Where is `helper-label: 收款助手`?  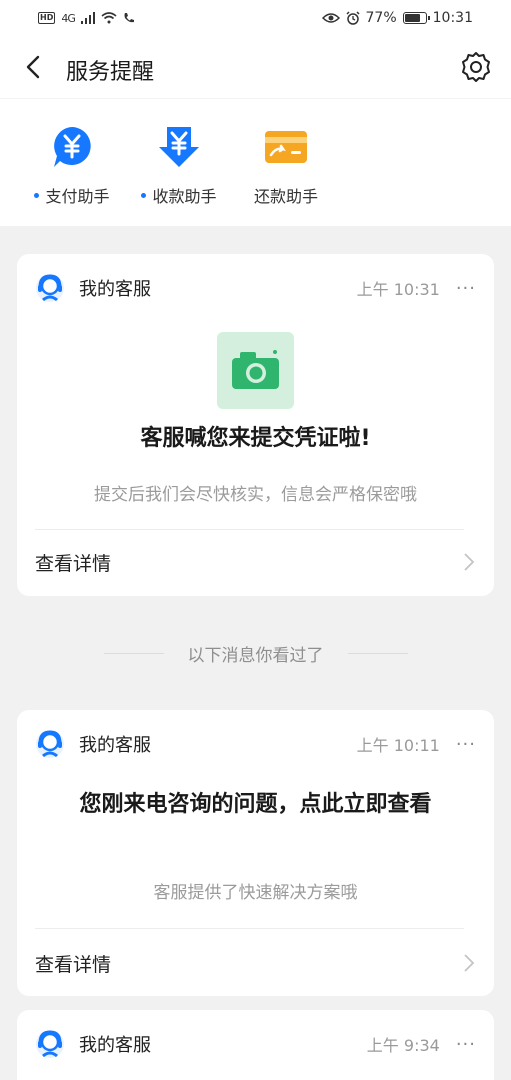
helper-label: 收款助手 is located at coordinates (179, 195).